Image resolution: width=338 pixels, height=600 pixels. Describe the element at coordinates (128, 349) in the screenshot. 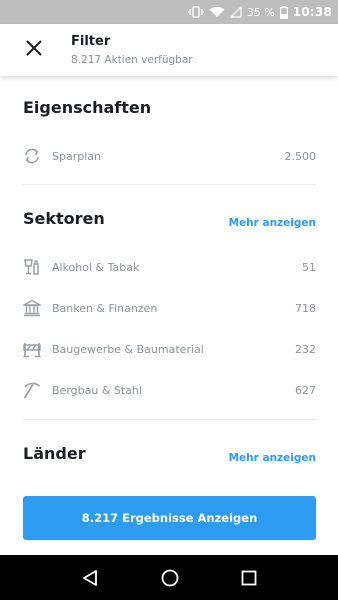

I see `filter-row-label: Baugewerbe & Baumaterial` at that location.